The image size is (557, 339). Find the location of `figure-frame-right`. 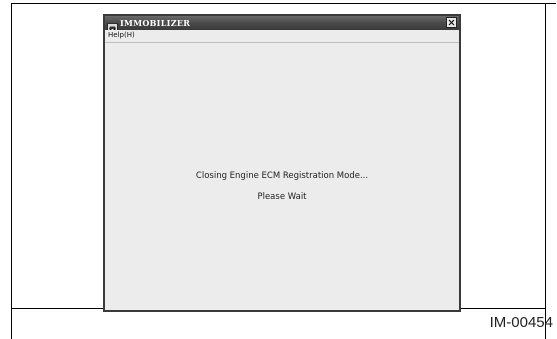

figure-frame-right is located at coordinates (545, 171).